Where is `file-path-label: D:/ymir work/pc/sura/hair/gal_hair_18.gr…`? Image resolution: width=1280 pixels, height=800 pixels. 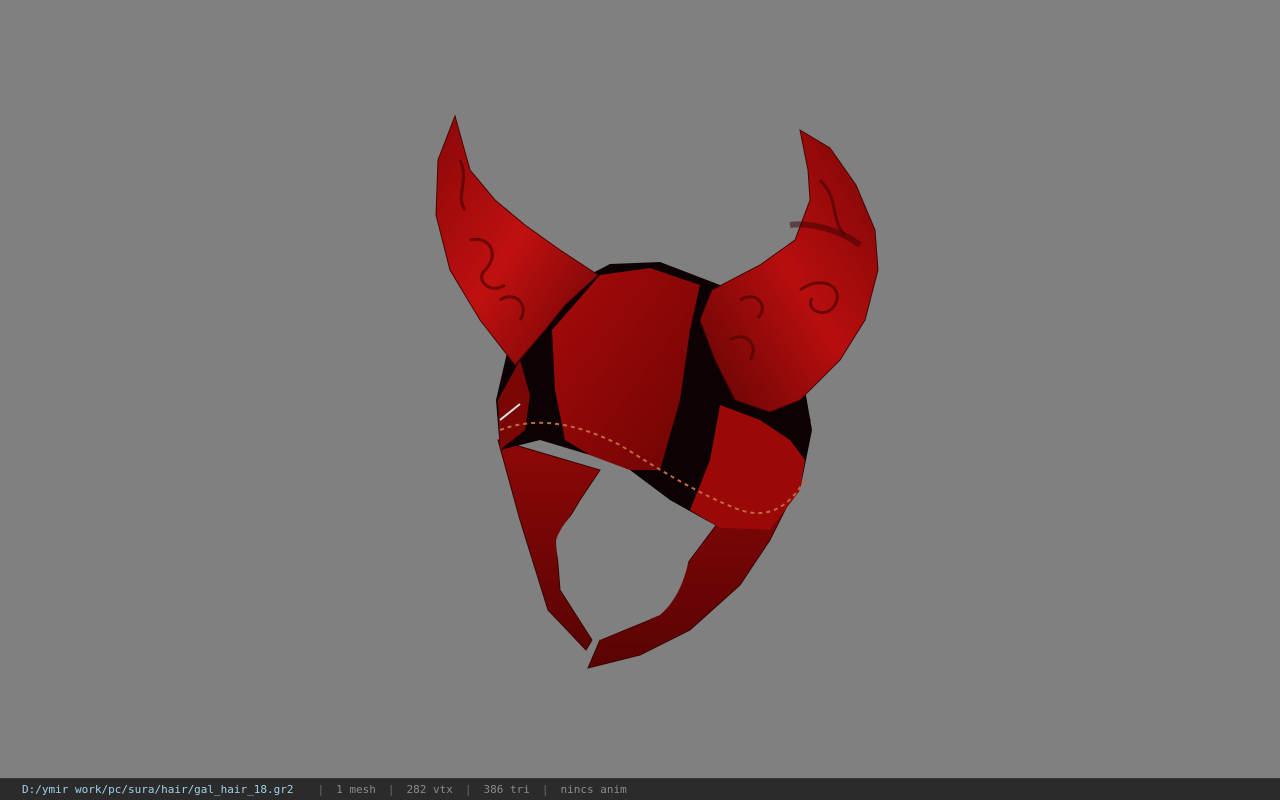 file-path-label: D:/ymir work/pc/sura/hair/gal_hair_18.gr… is located at coordinates (158, 789).